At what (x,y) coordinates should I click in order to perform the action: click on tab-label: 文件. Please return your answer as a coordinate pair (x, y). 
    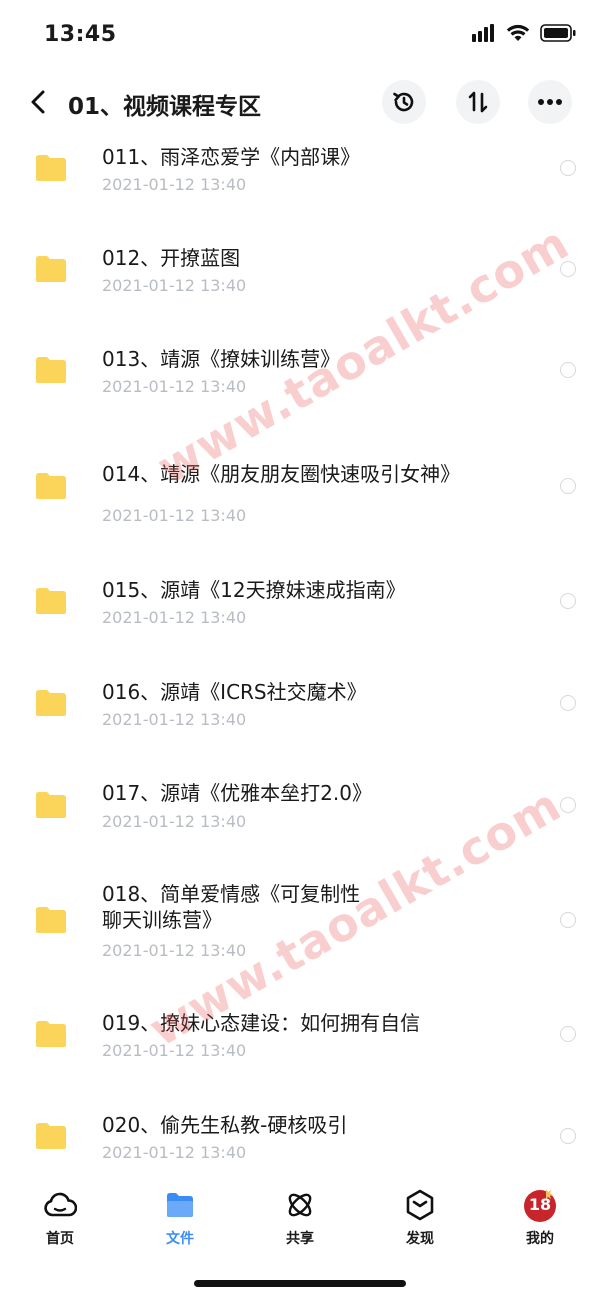
    Looking at the image, I should click on (180, 1239).